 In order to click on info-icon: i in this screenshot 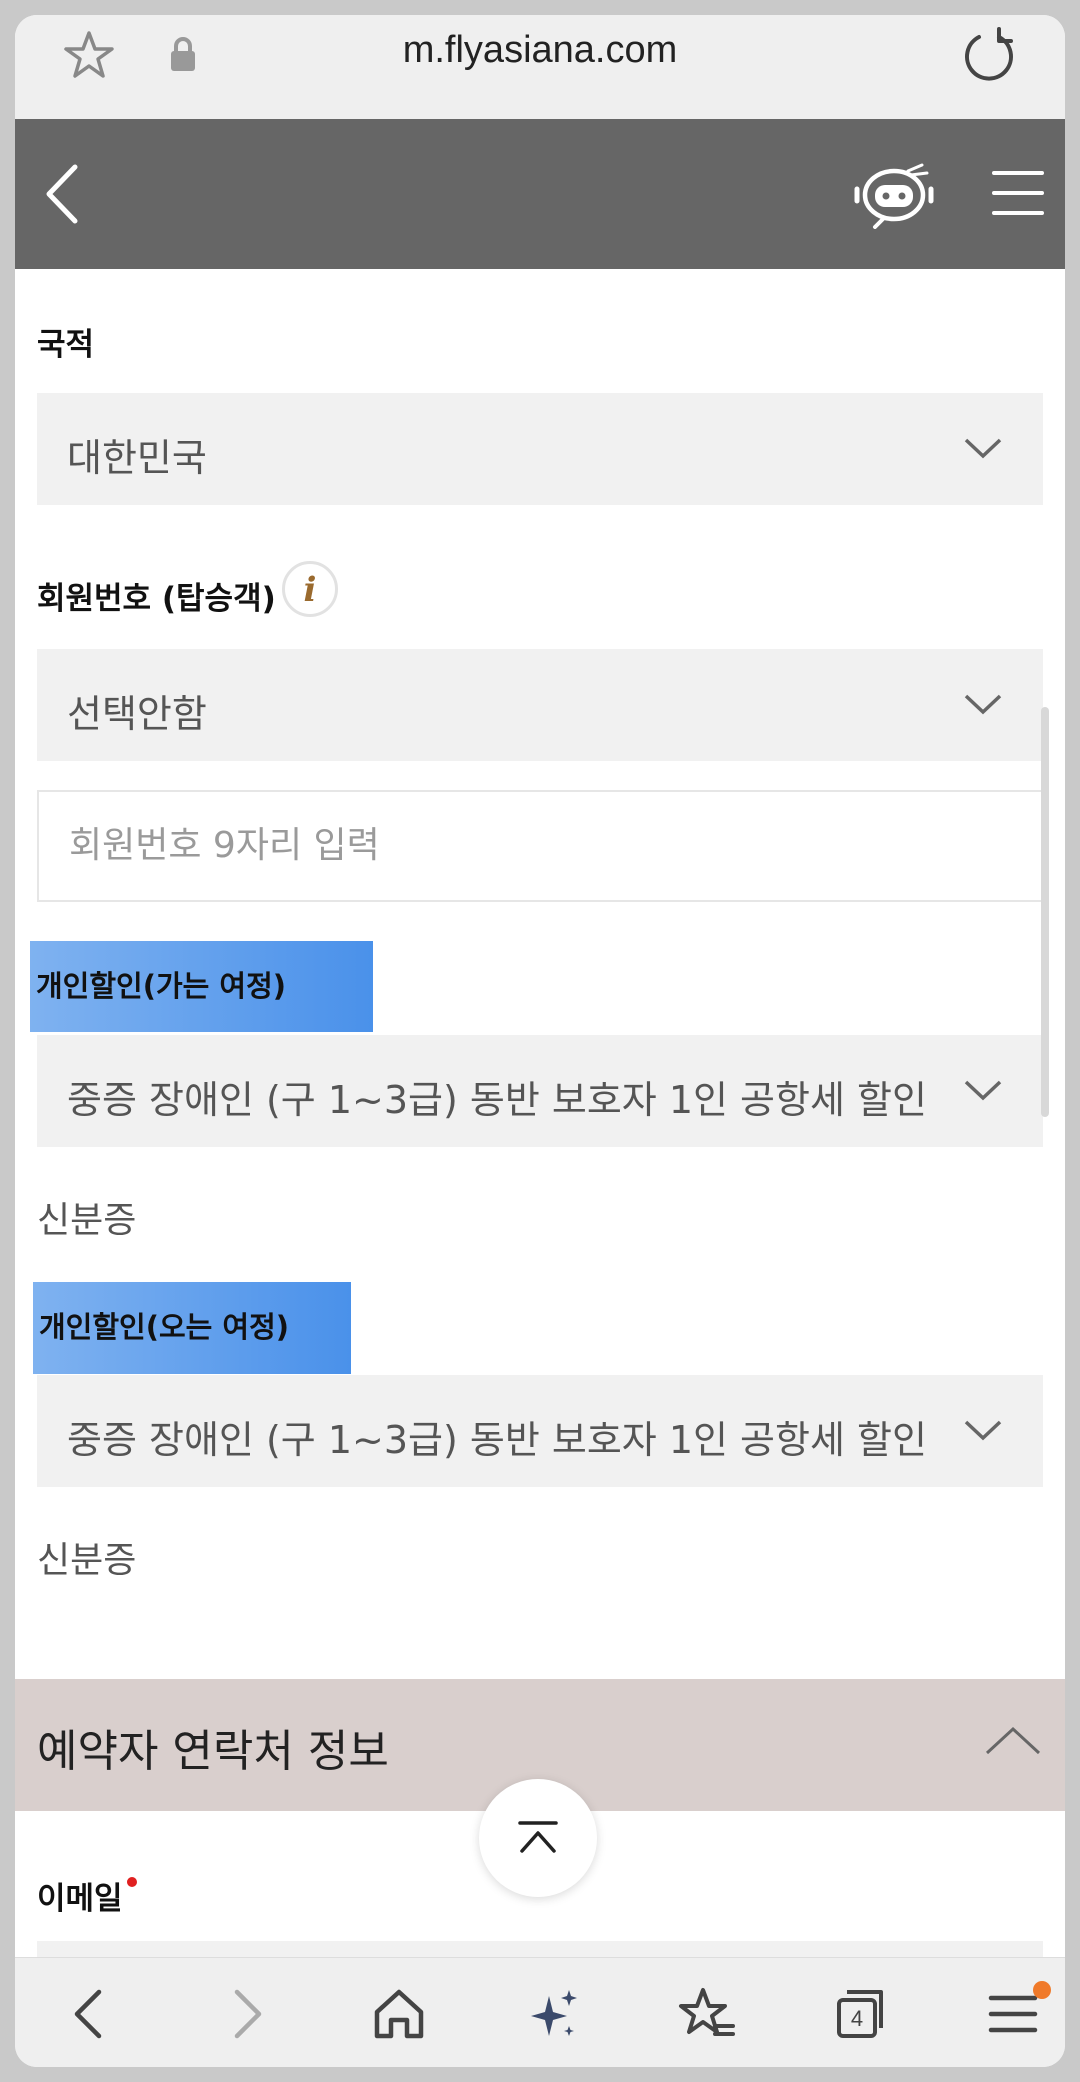, I will do `click(310, 589)`.